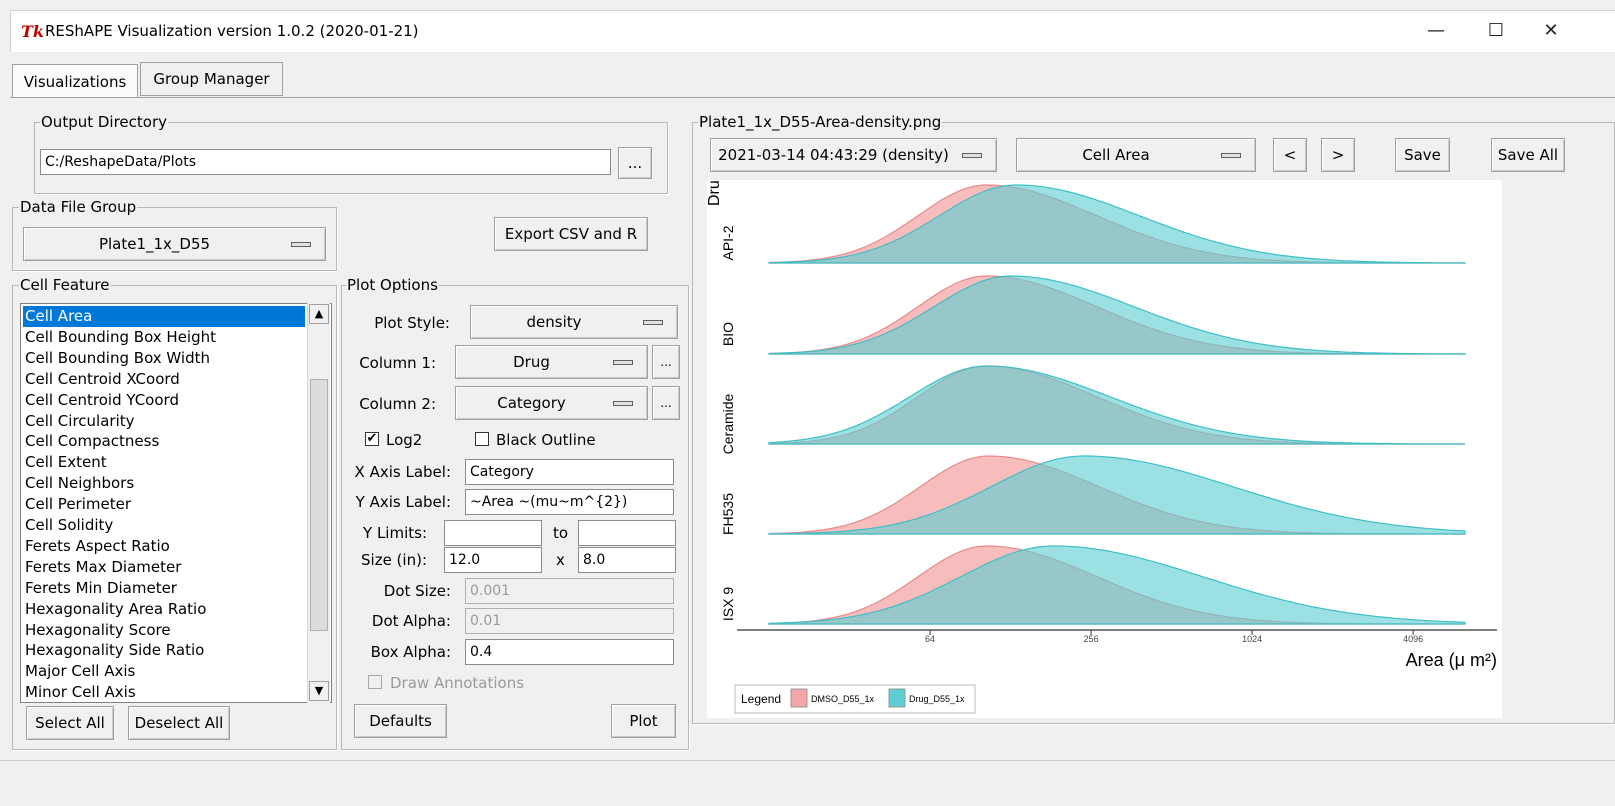  Describe the element at coordinates (164, 379) in the screenshot. I see `cell-feature-item: Cell Centroid XCoord` at that location.